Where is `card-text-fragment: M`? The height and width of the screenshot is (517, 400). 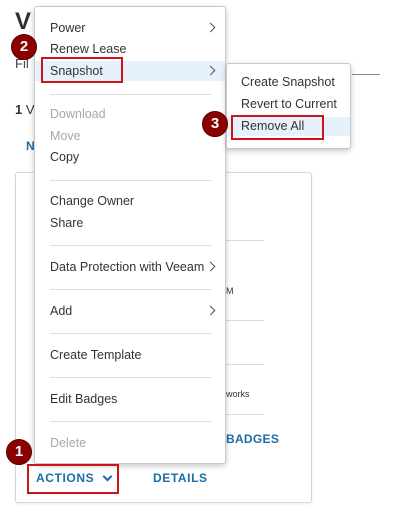
card-text-fragment: M is located at coordinates (230, 291).